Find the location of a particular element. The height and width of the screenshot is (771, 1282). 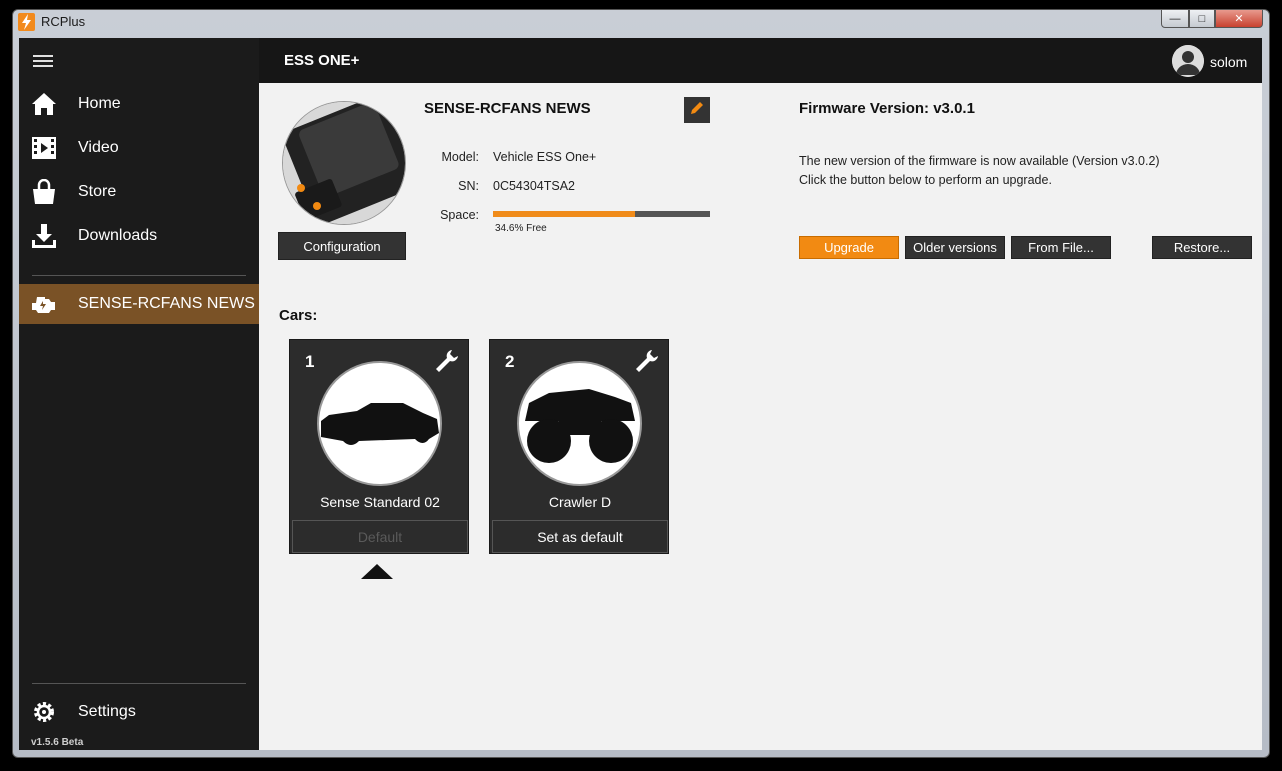

engine-icon is located at coordinates (44, 304).